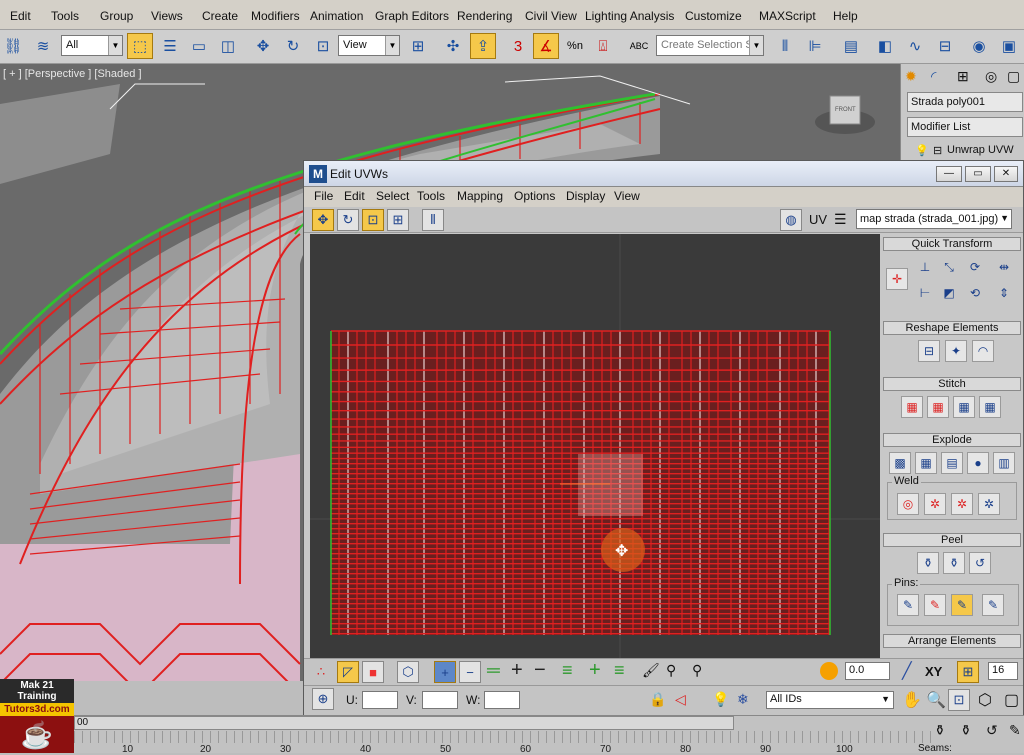 The height and width of the screenshot is (755, 1024). Describe the element at coordinates (92, 45) in the screenshot. I see `selection-filter-dropdown: All ▼` at that location.